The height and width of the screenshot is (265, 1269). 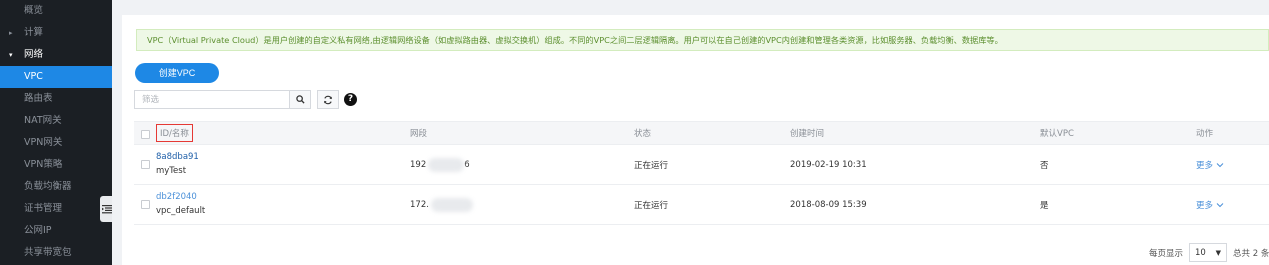 I want to click on sidebar-item-compute: ▸ 计算, so click(x=56, y=33).